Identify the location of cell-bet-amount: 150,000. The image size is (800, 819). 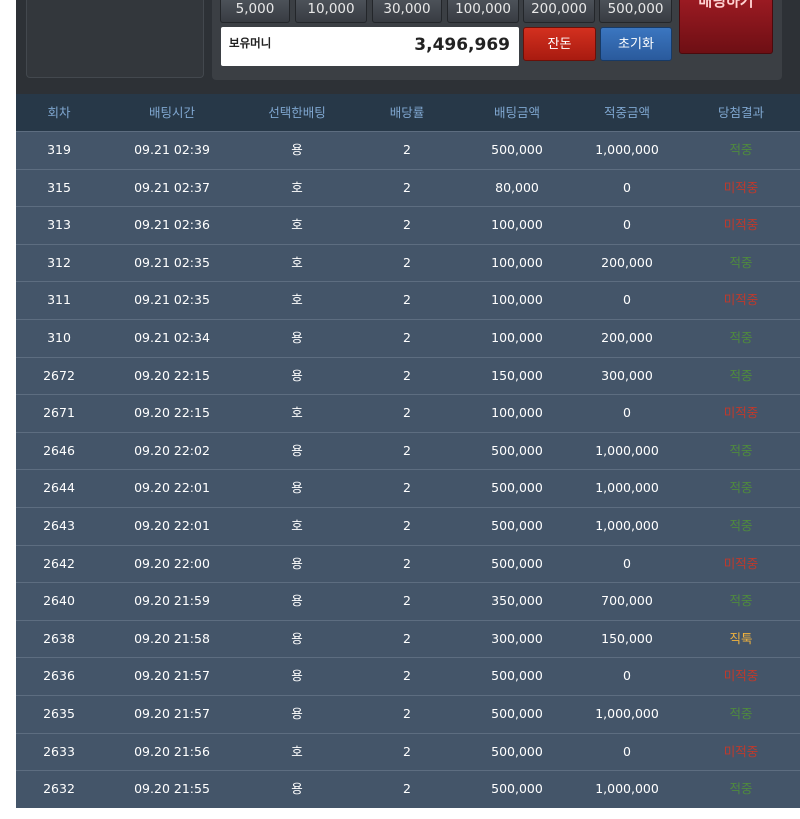
(517, 375).